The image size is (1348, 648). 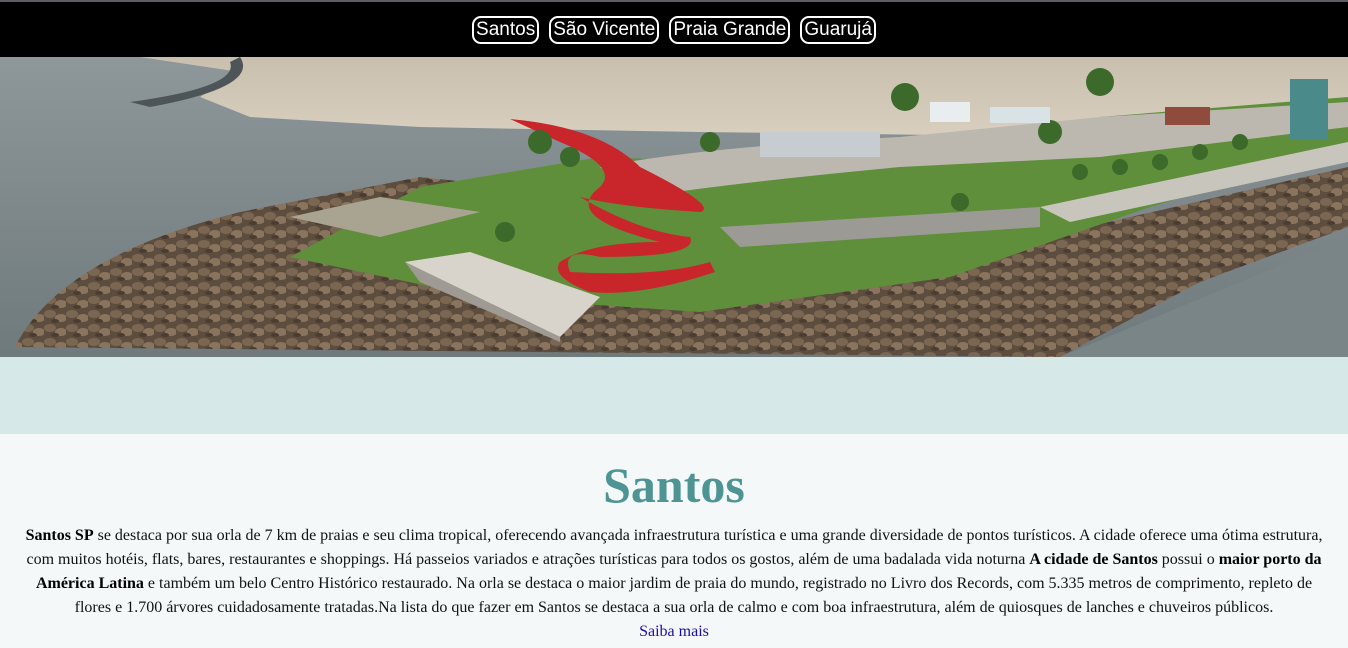 I want to click on nav-santos: Santos, so click(x=506, y=29).